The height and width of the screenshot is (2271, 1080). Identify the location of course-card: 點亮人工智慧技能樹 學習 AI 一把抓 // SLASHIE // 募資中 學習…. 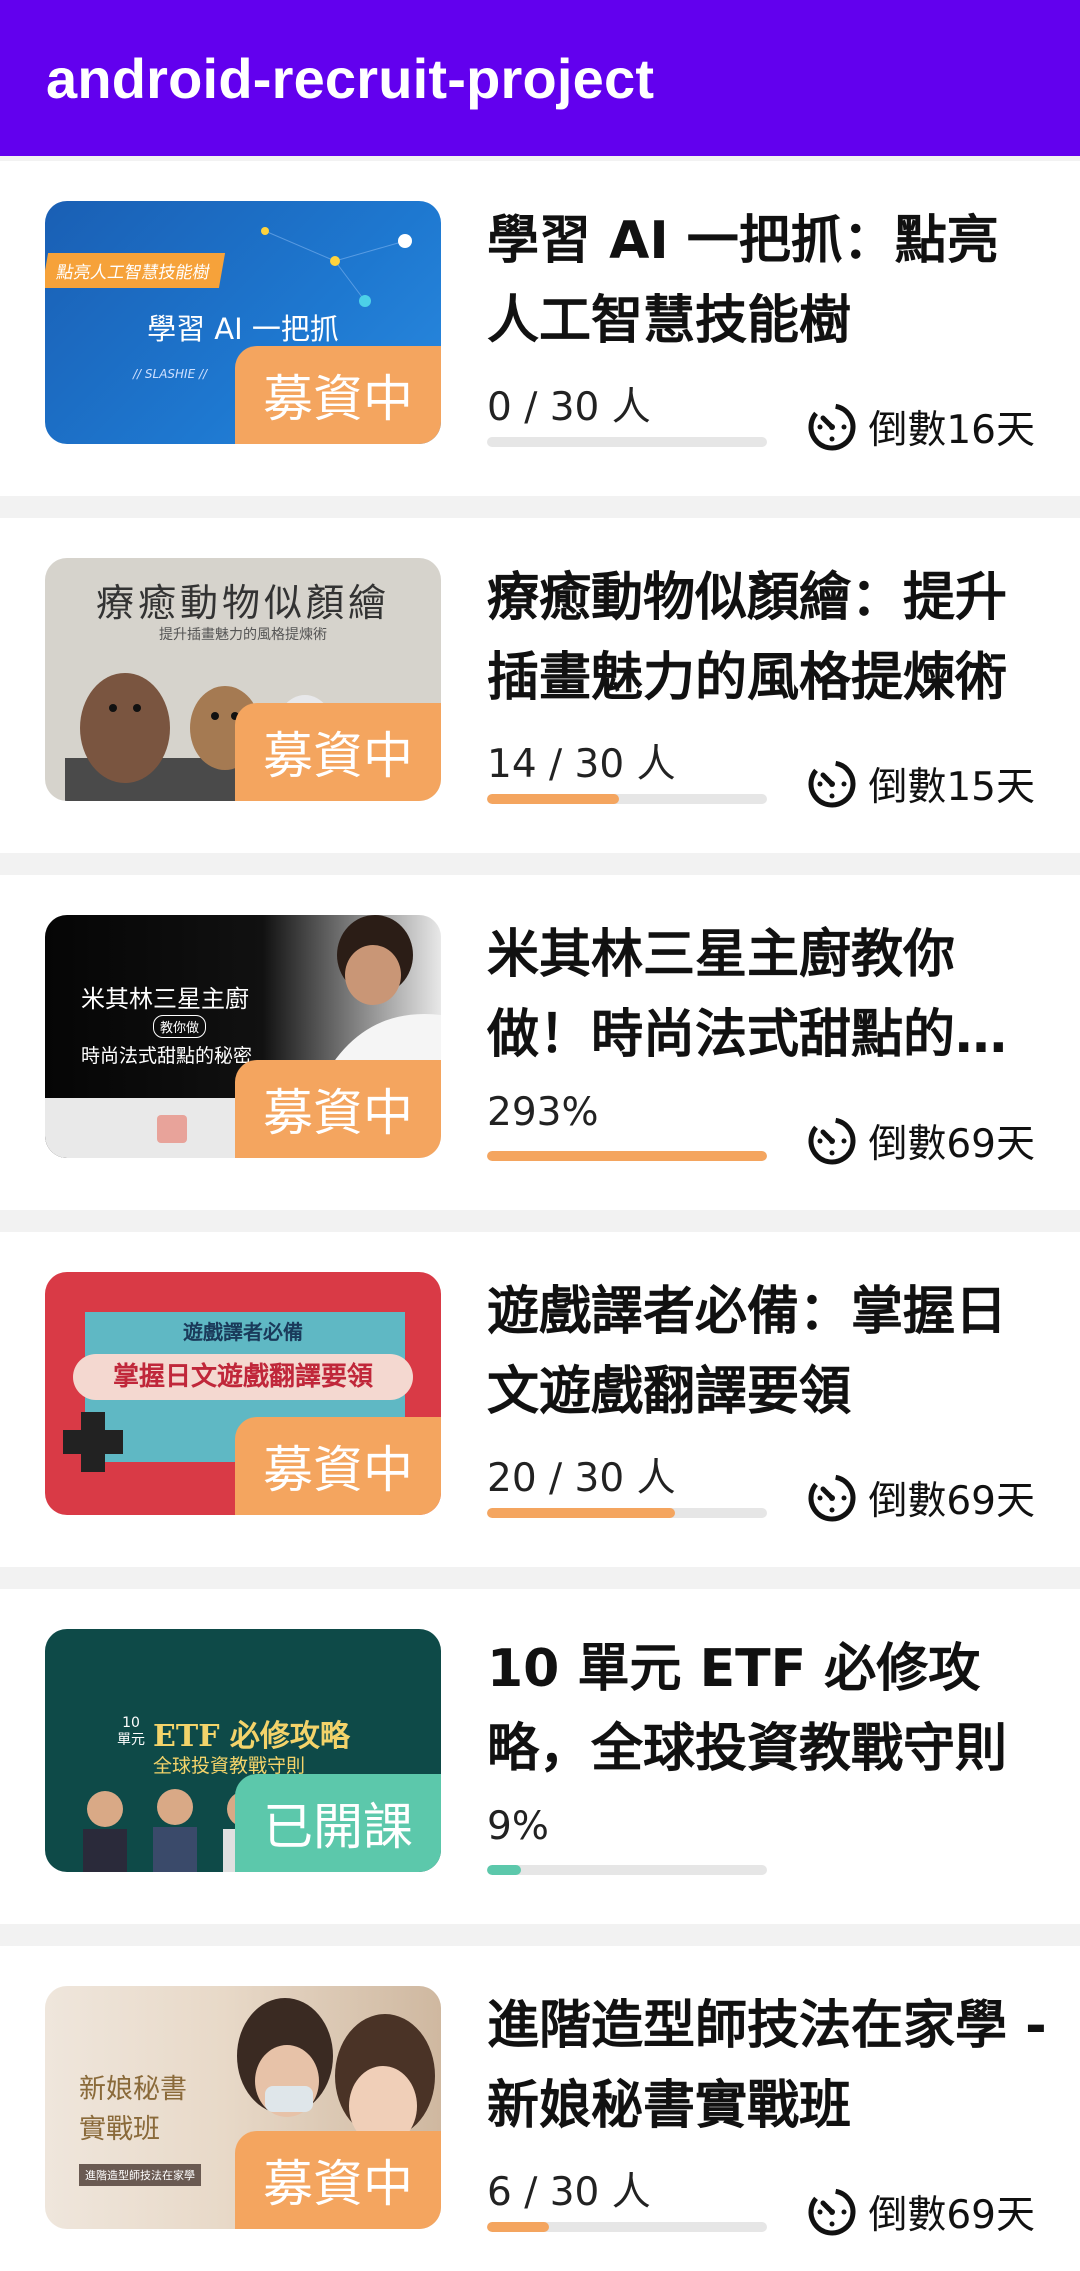
(540, 328).